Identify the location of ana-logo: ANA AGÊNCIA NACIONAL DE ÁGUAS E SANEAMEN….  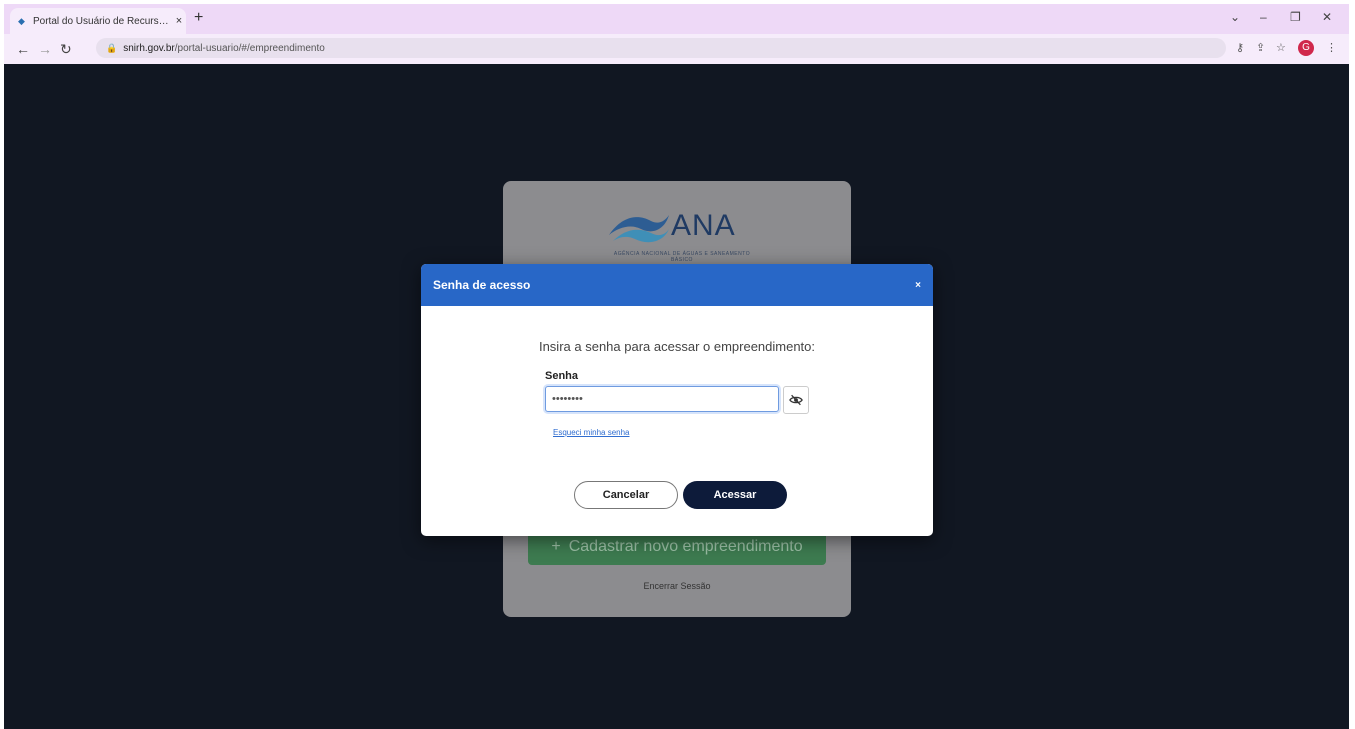
(682, 232).